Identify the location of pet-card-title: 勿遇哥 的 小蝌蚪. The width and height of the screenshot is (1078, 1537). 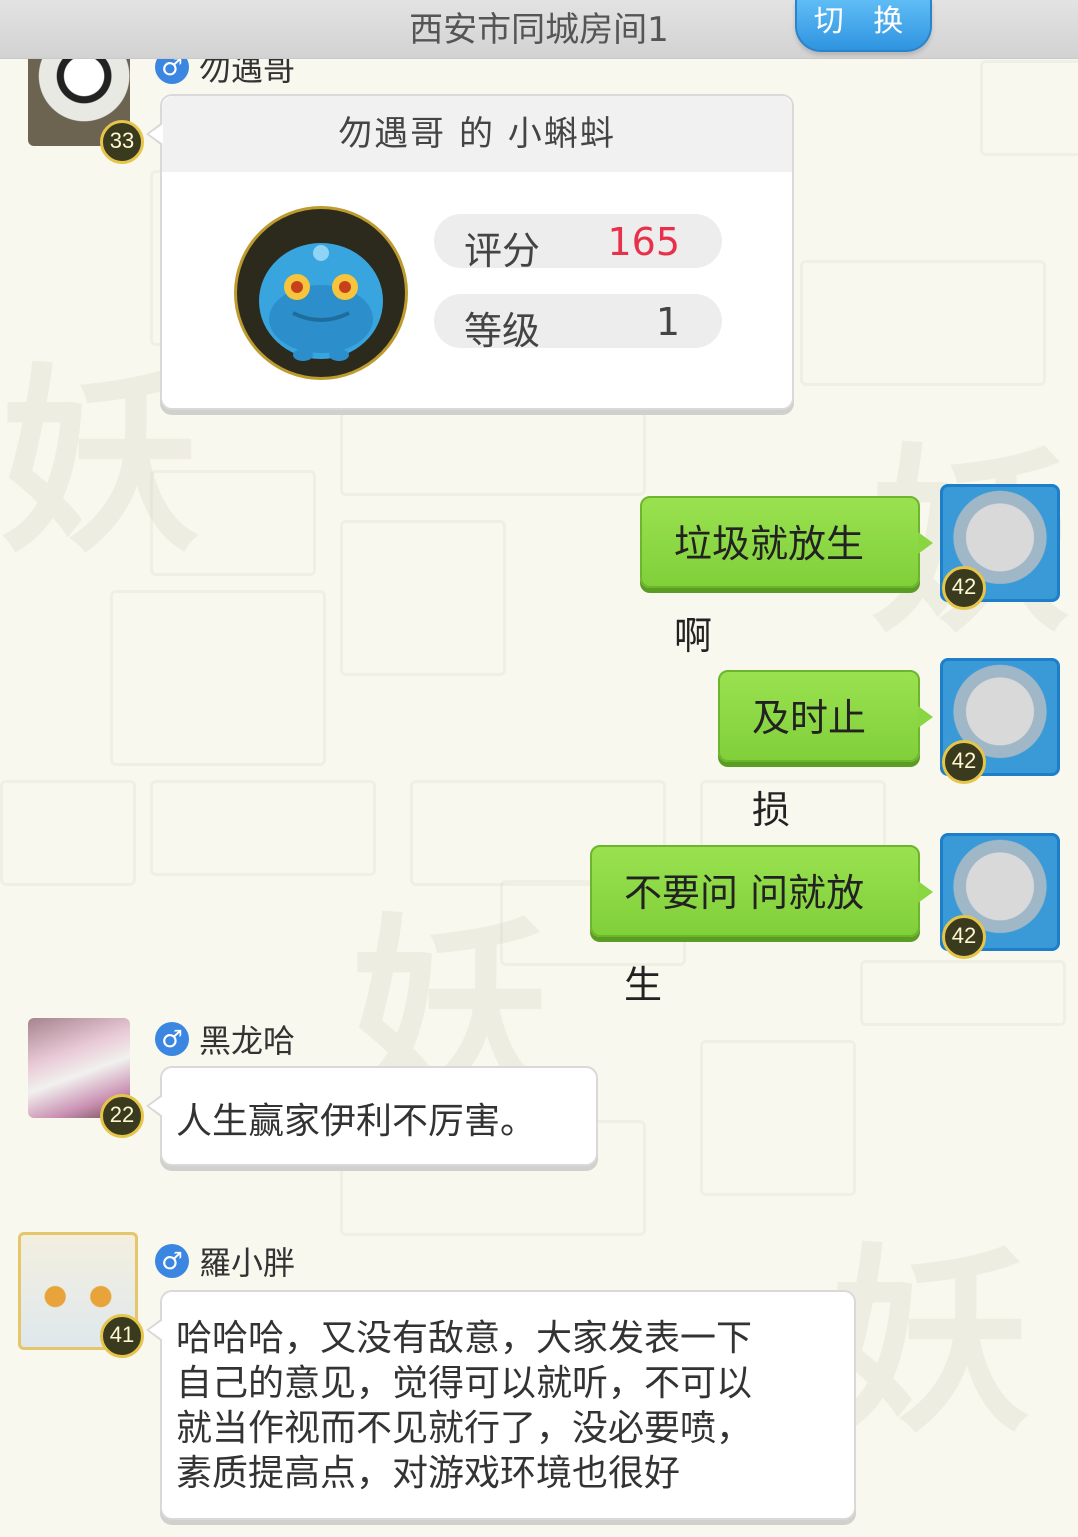
(477, 134).